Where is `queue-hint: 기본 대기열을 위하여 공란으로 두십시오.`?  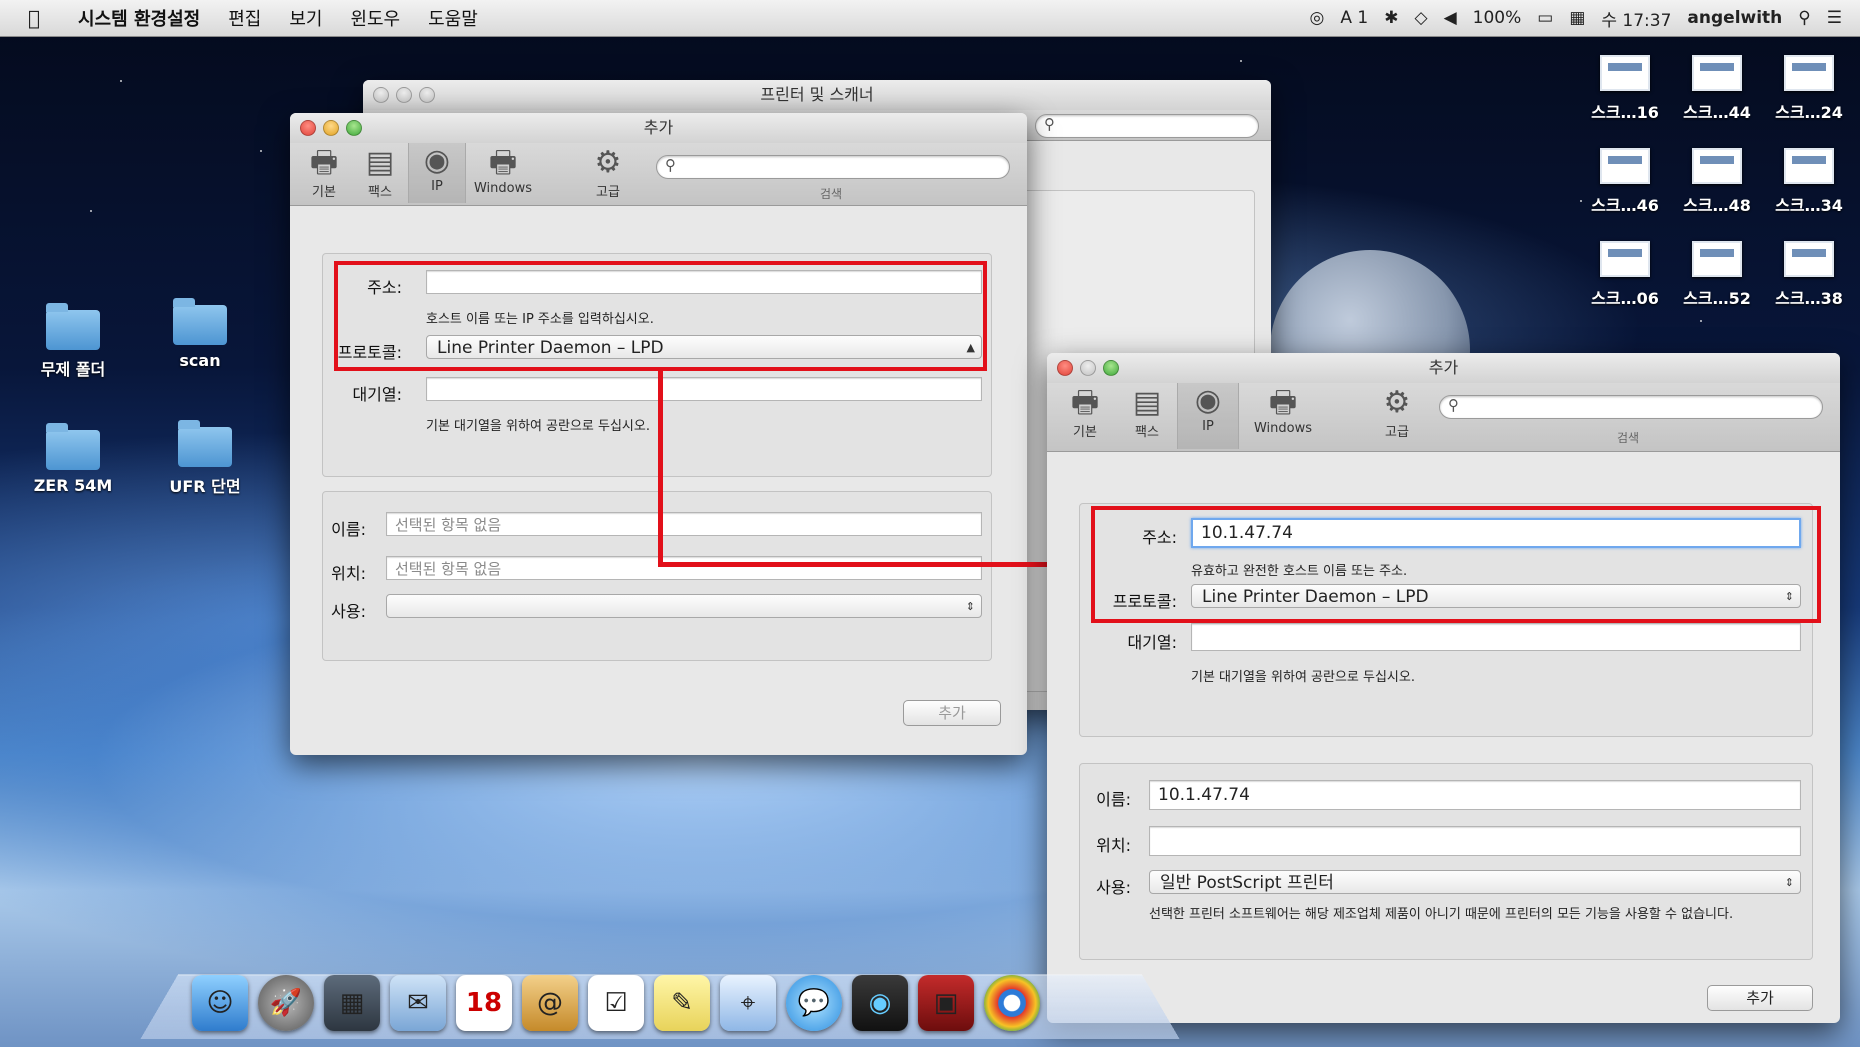 queue-hint: 기본 대기열을 위하여 공란으로 두십시오. is located at coordinates (538, 426).